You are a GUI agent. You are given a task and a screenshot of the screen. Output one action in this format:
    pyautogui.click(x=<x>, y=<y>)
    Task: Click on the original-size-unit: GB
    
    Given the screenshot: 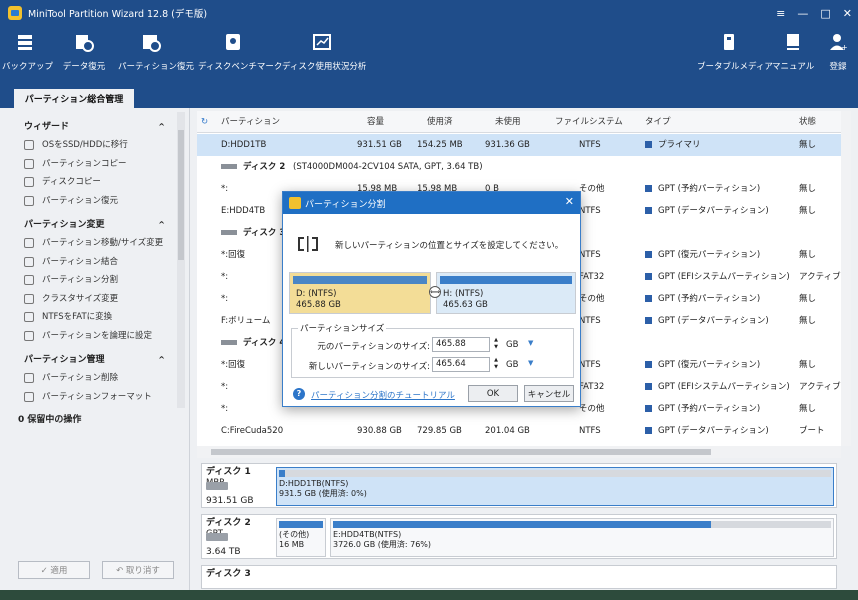 What is the action you would take?
    pyautogui.click(x=512, y=345)
    